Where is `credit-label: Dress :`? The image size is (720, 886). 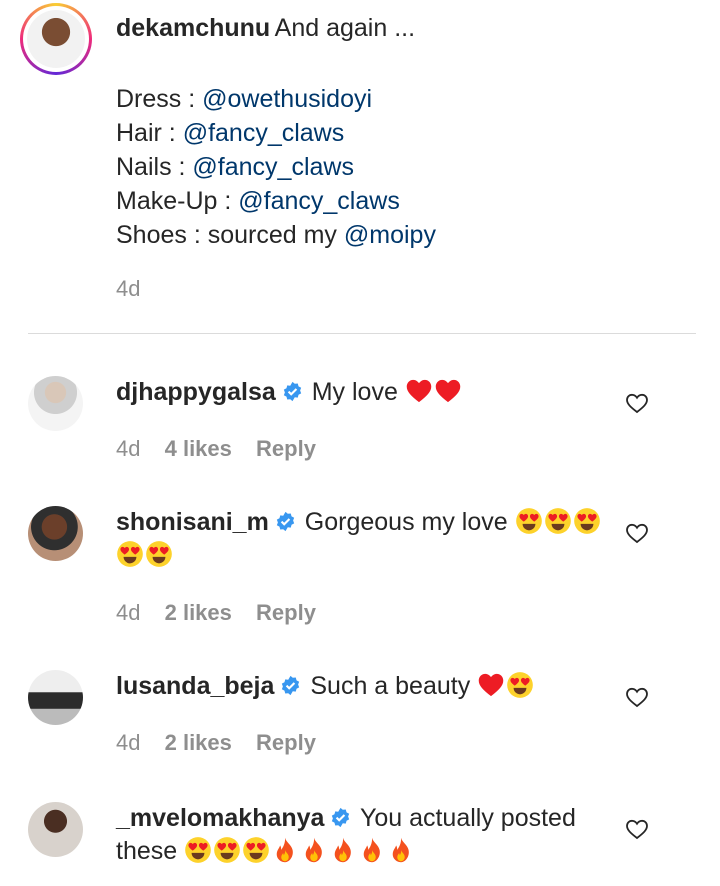
credit-label: Dress : is located at coordinates (159, 99).